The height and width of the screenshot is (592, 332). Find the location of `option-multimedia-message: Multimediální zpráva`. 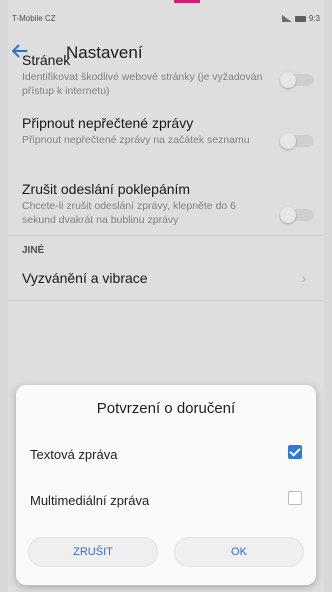

option-multimedia-message: Multimediální zpráva is located at coordinates (166, 499).